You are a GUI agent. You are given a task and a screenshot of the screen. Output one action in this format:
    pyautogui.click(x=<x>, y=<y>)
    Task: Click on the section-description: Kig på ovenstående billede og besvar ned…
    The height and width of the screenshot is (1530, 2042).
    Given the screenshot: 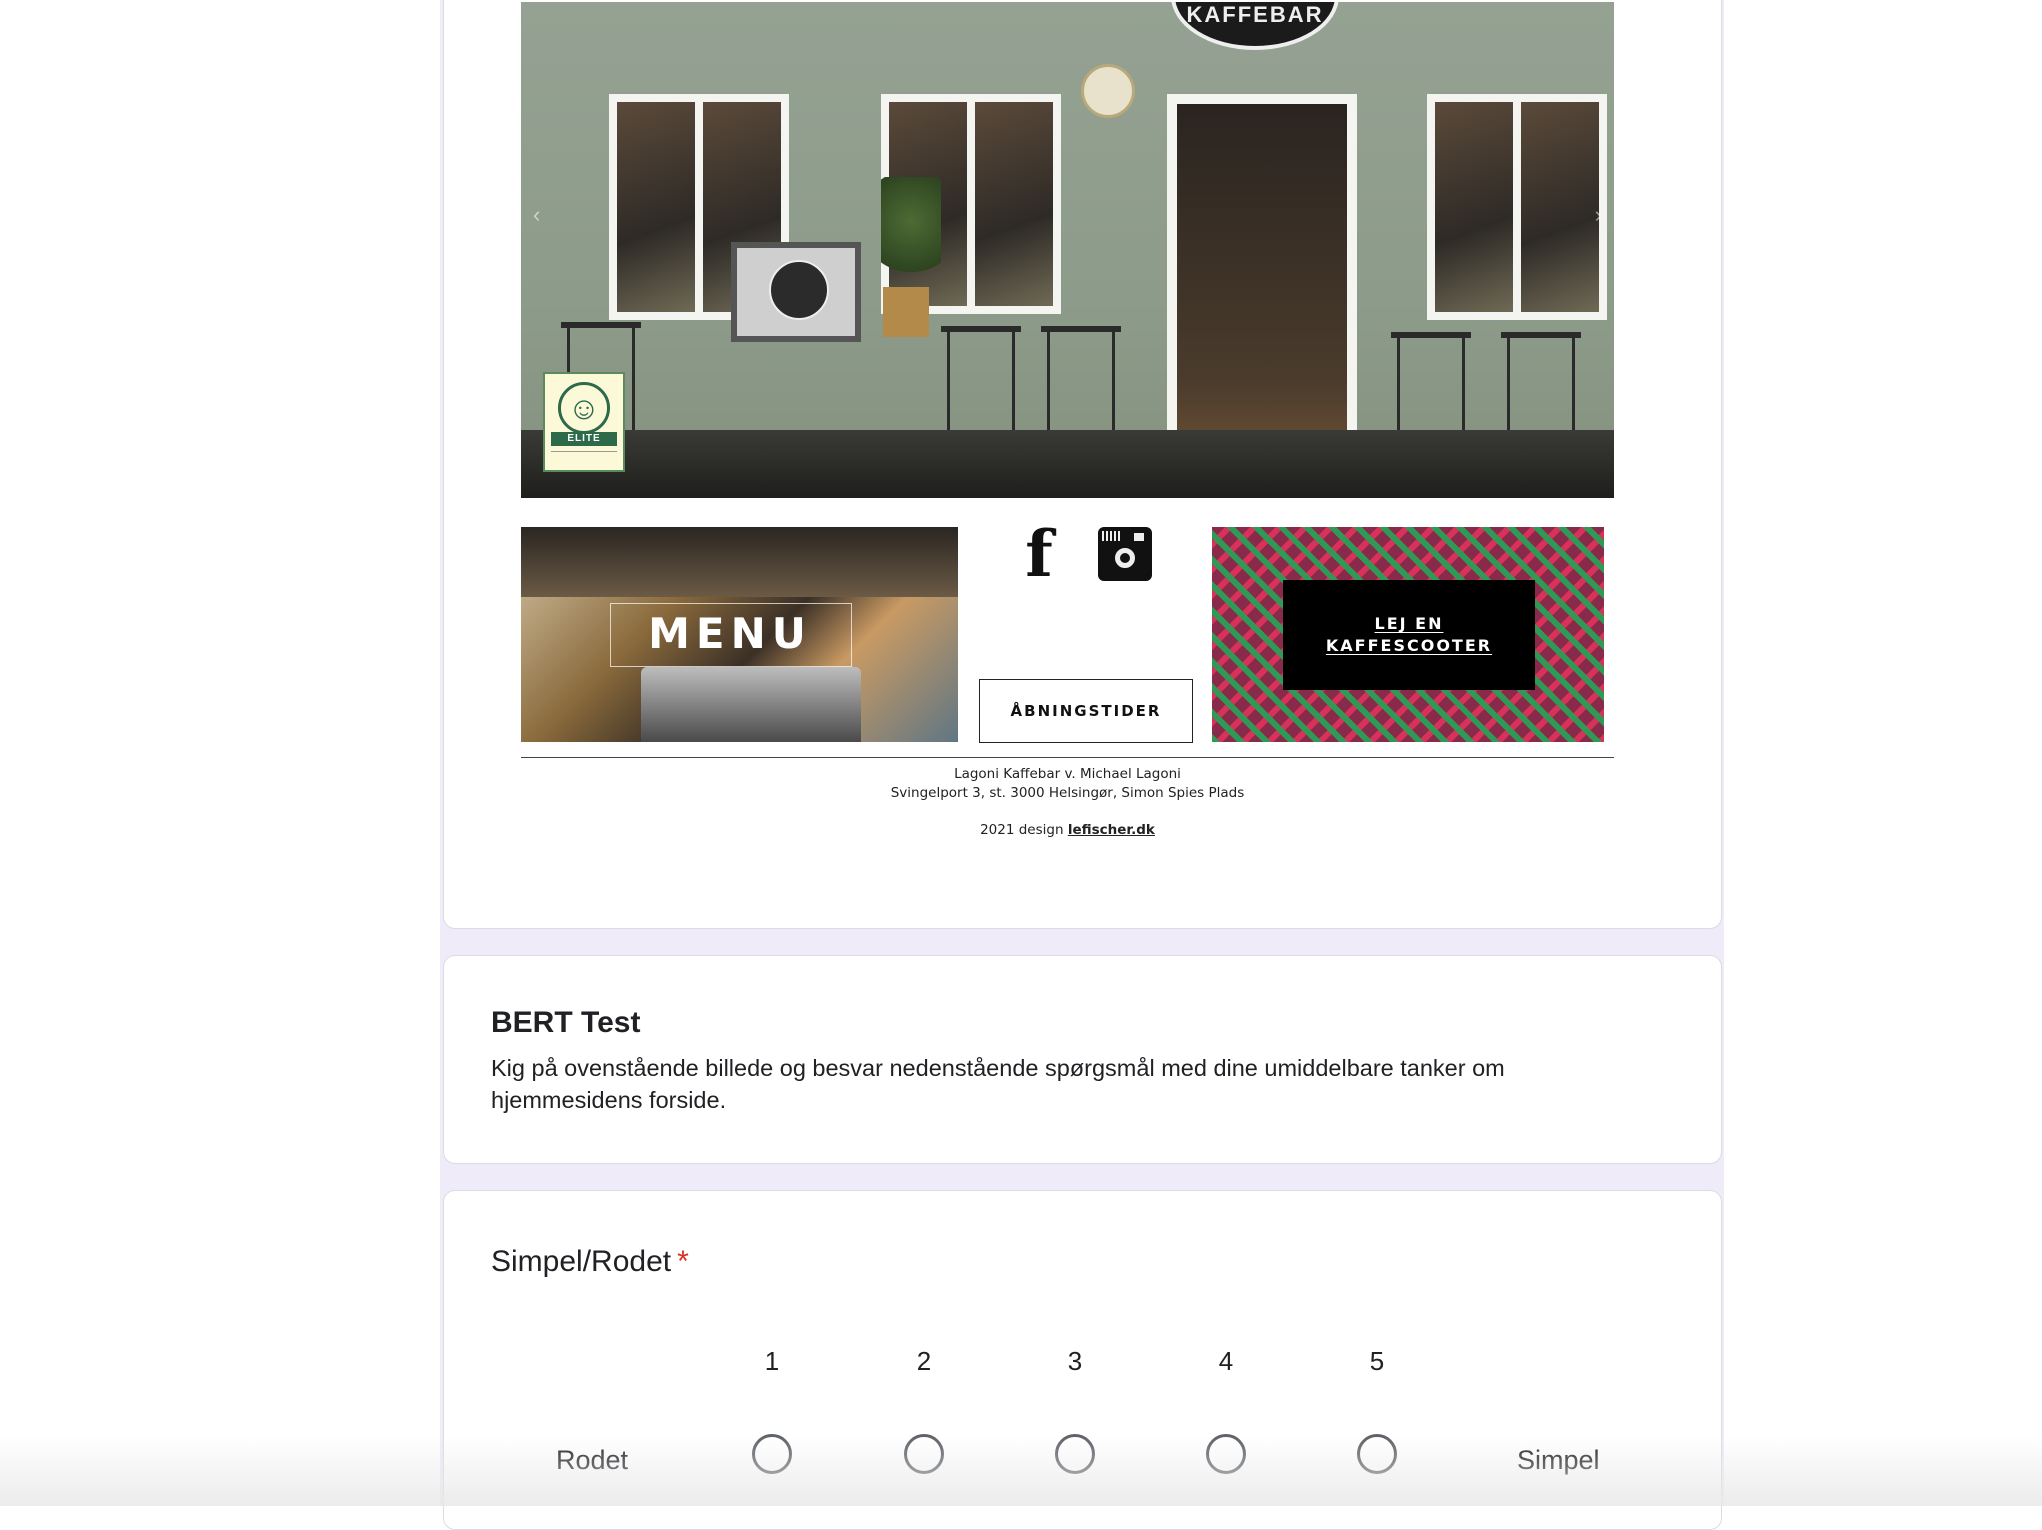 What is the action you would take?
    pyautogui.click(x=998, y=1084)
    